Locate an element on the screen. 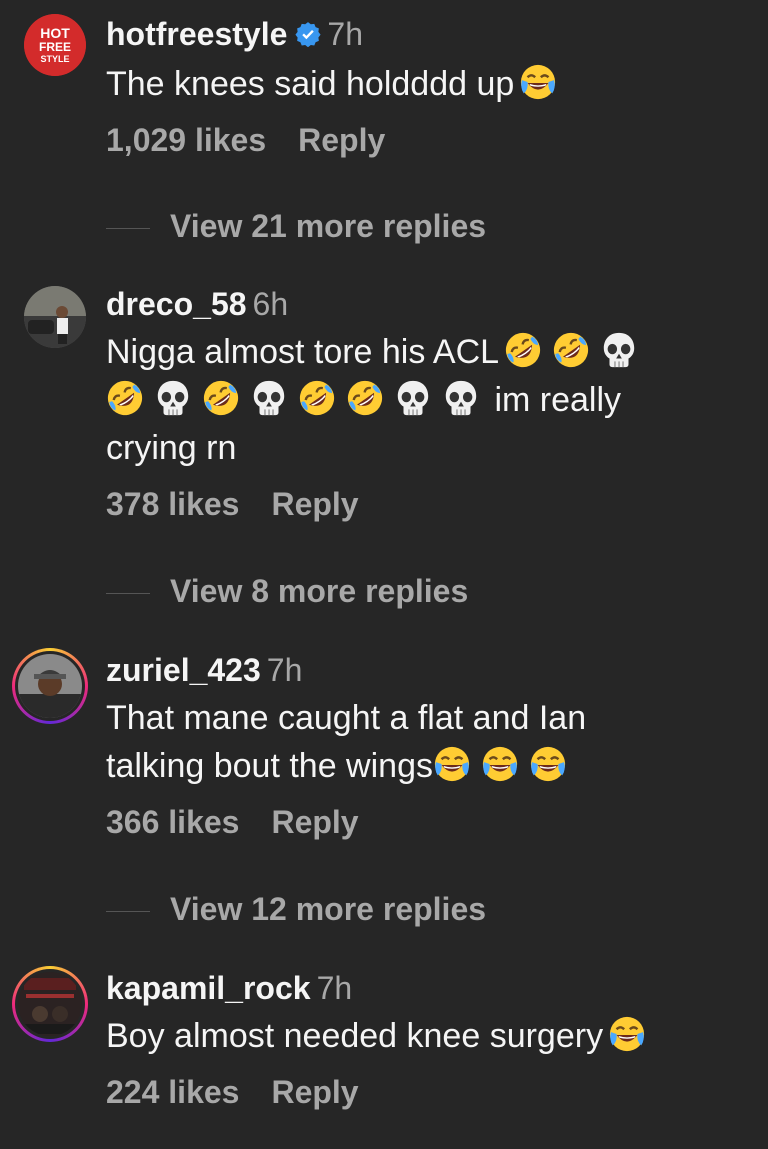 The height and width of the screenshot is (1149, 768). timestamp: 6h is located at coordinates (270, 304).